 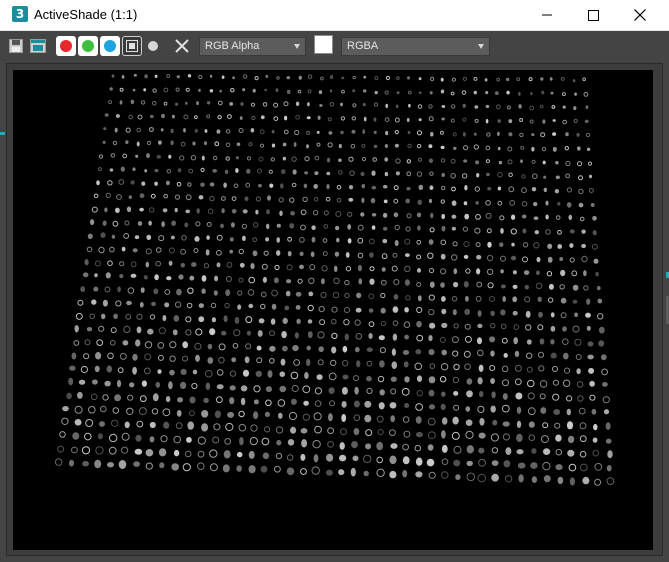 I want to click on close-icon, so click(x=640, y=15).